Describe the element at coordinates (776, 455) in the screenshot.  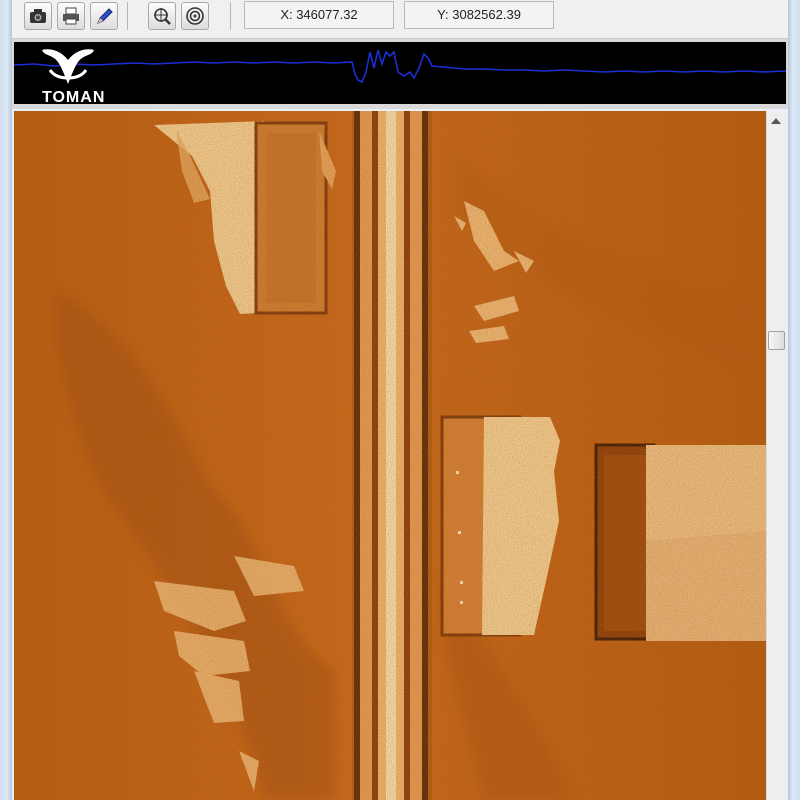
I see `vertical-scrollbar` at that location.